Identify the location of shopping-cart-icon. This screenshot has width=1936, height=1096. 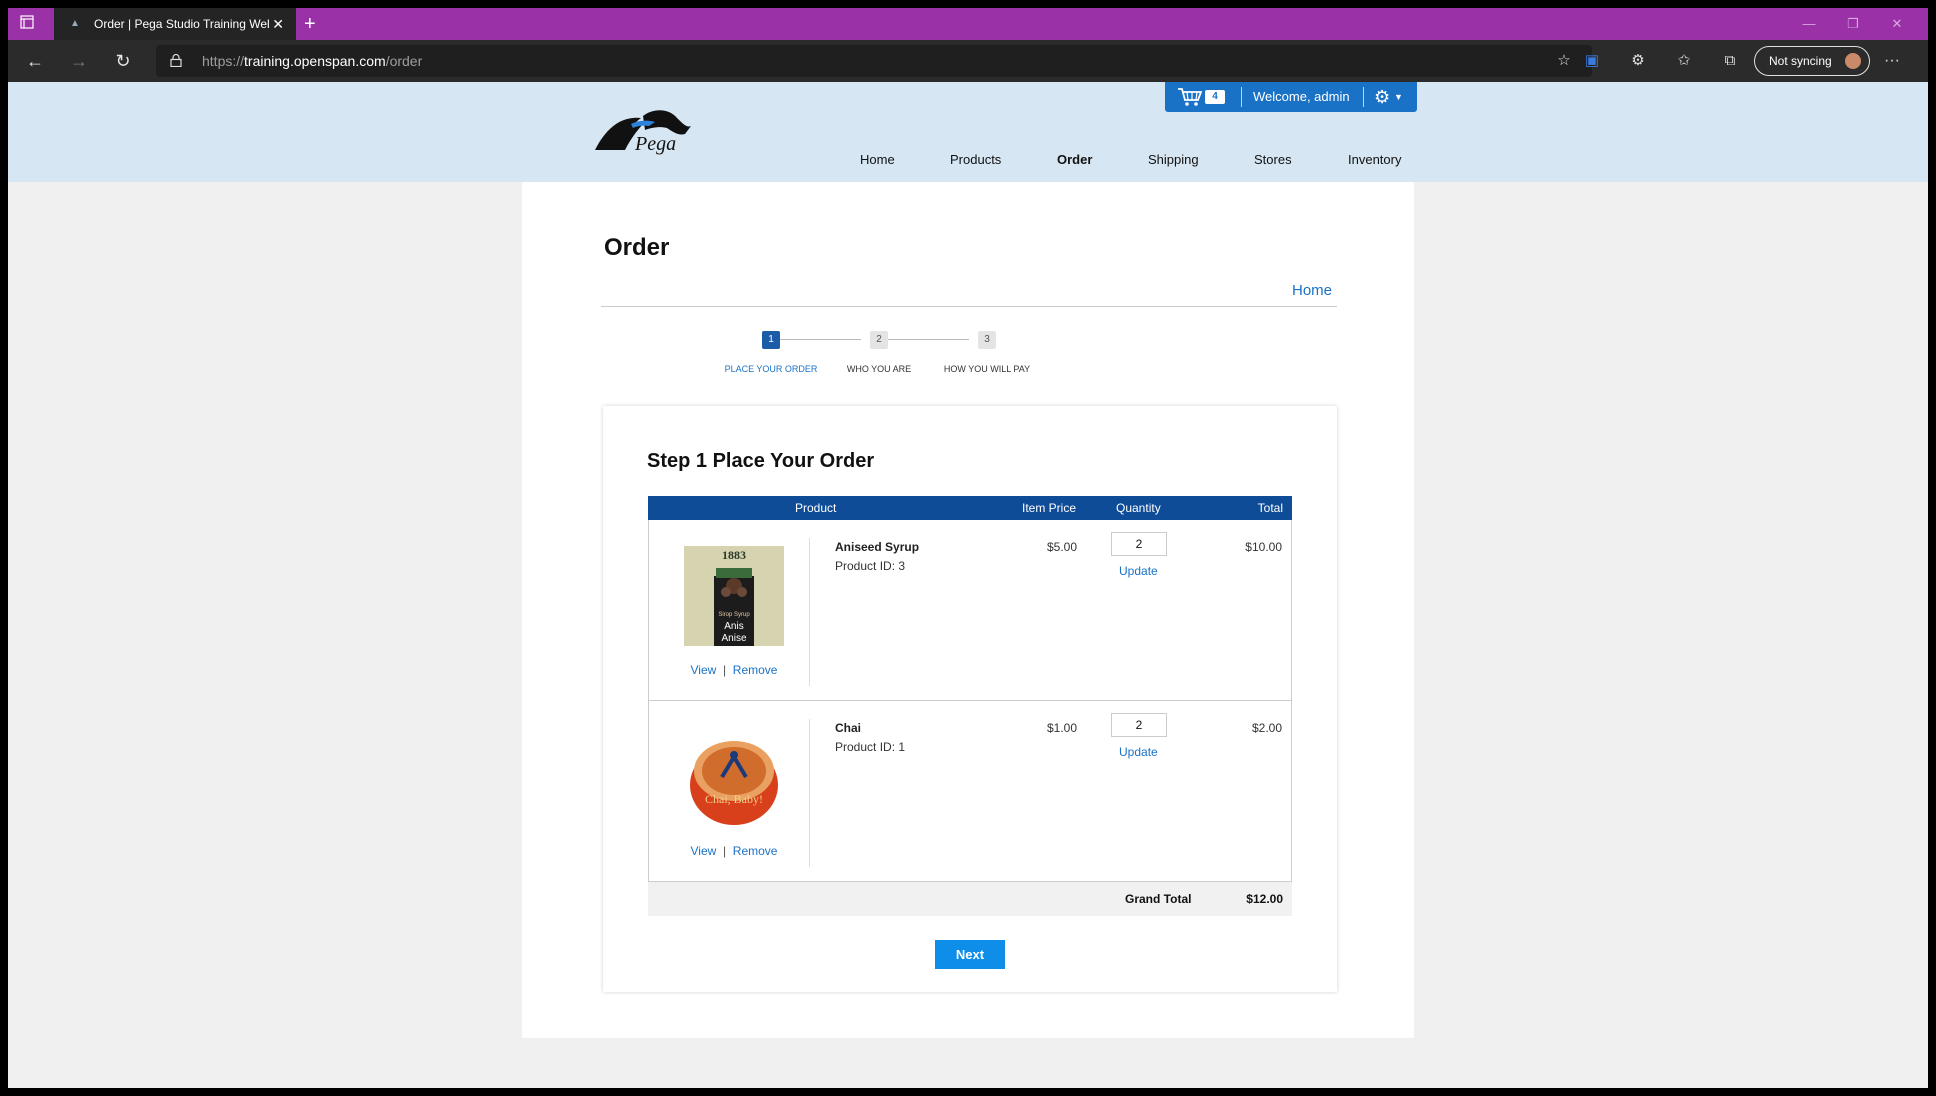
(1190, 97).